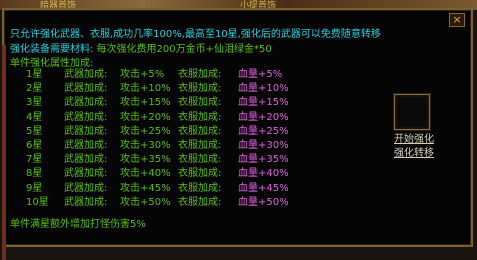  What do you see at coordinates (414, 151) in the screenshot?
I see `transfer-enhance-button: 强化转移` at bounding box center [414, 151].